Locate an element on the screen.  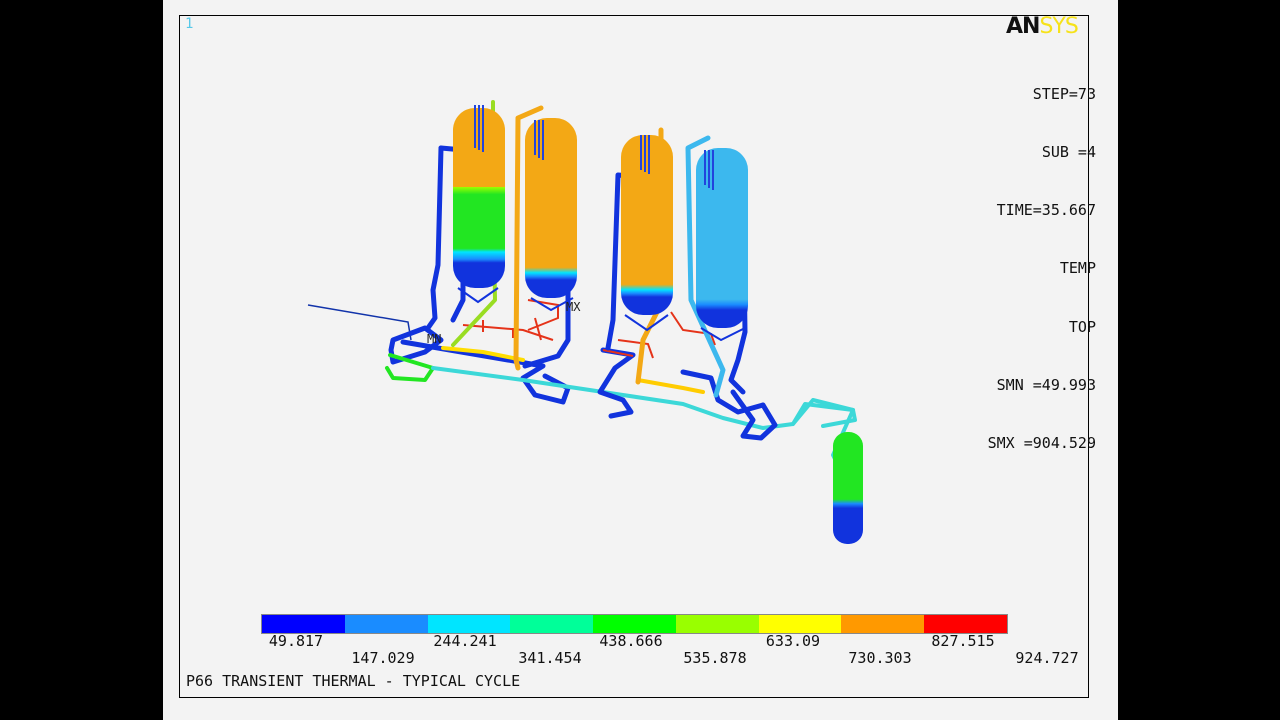
legend-value: 49.817 is located at coordinates (296, 641).